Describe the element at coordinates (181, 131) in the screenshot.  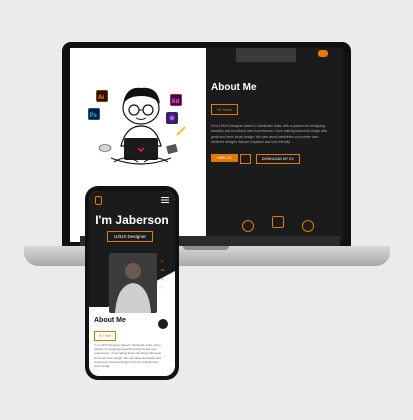
I see `pencil-icon` at that location.